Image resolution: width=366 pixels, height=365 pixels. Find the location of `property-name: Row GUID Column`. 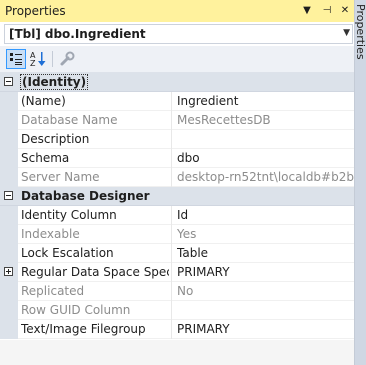

property-name: Row GUID Column is located at coordinates (76, 310).